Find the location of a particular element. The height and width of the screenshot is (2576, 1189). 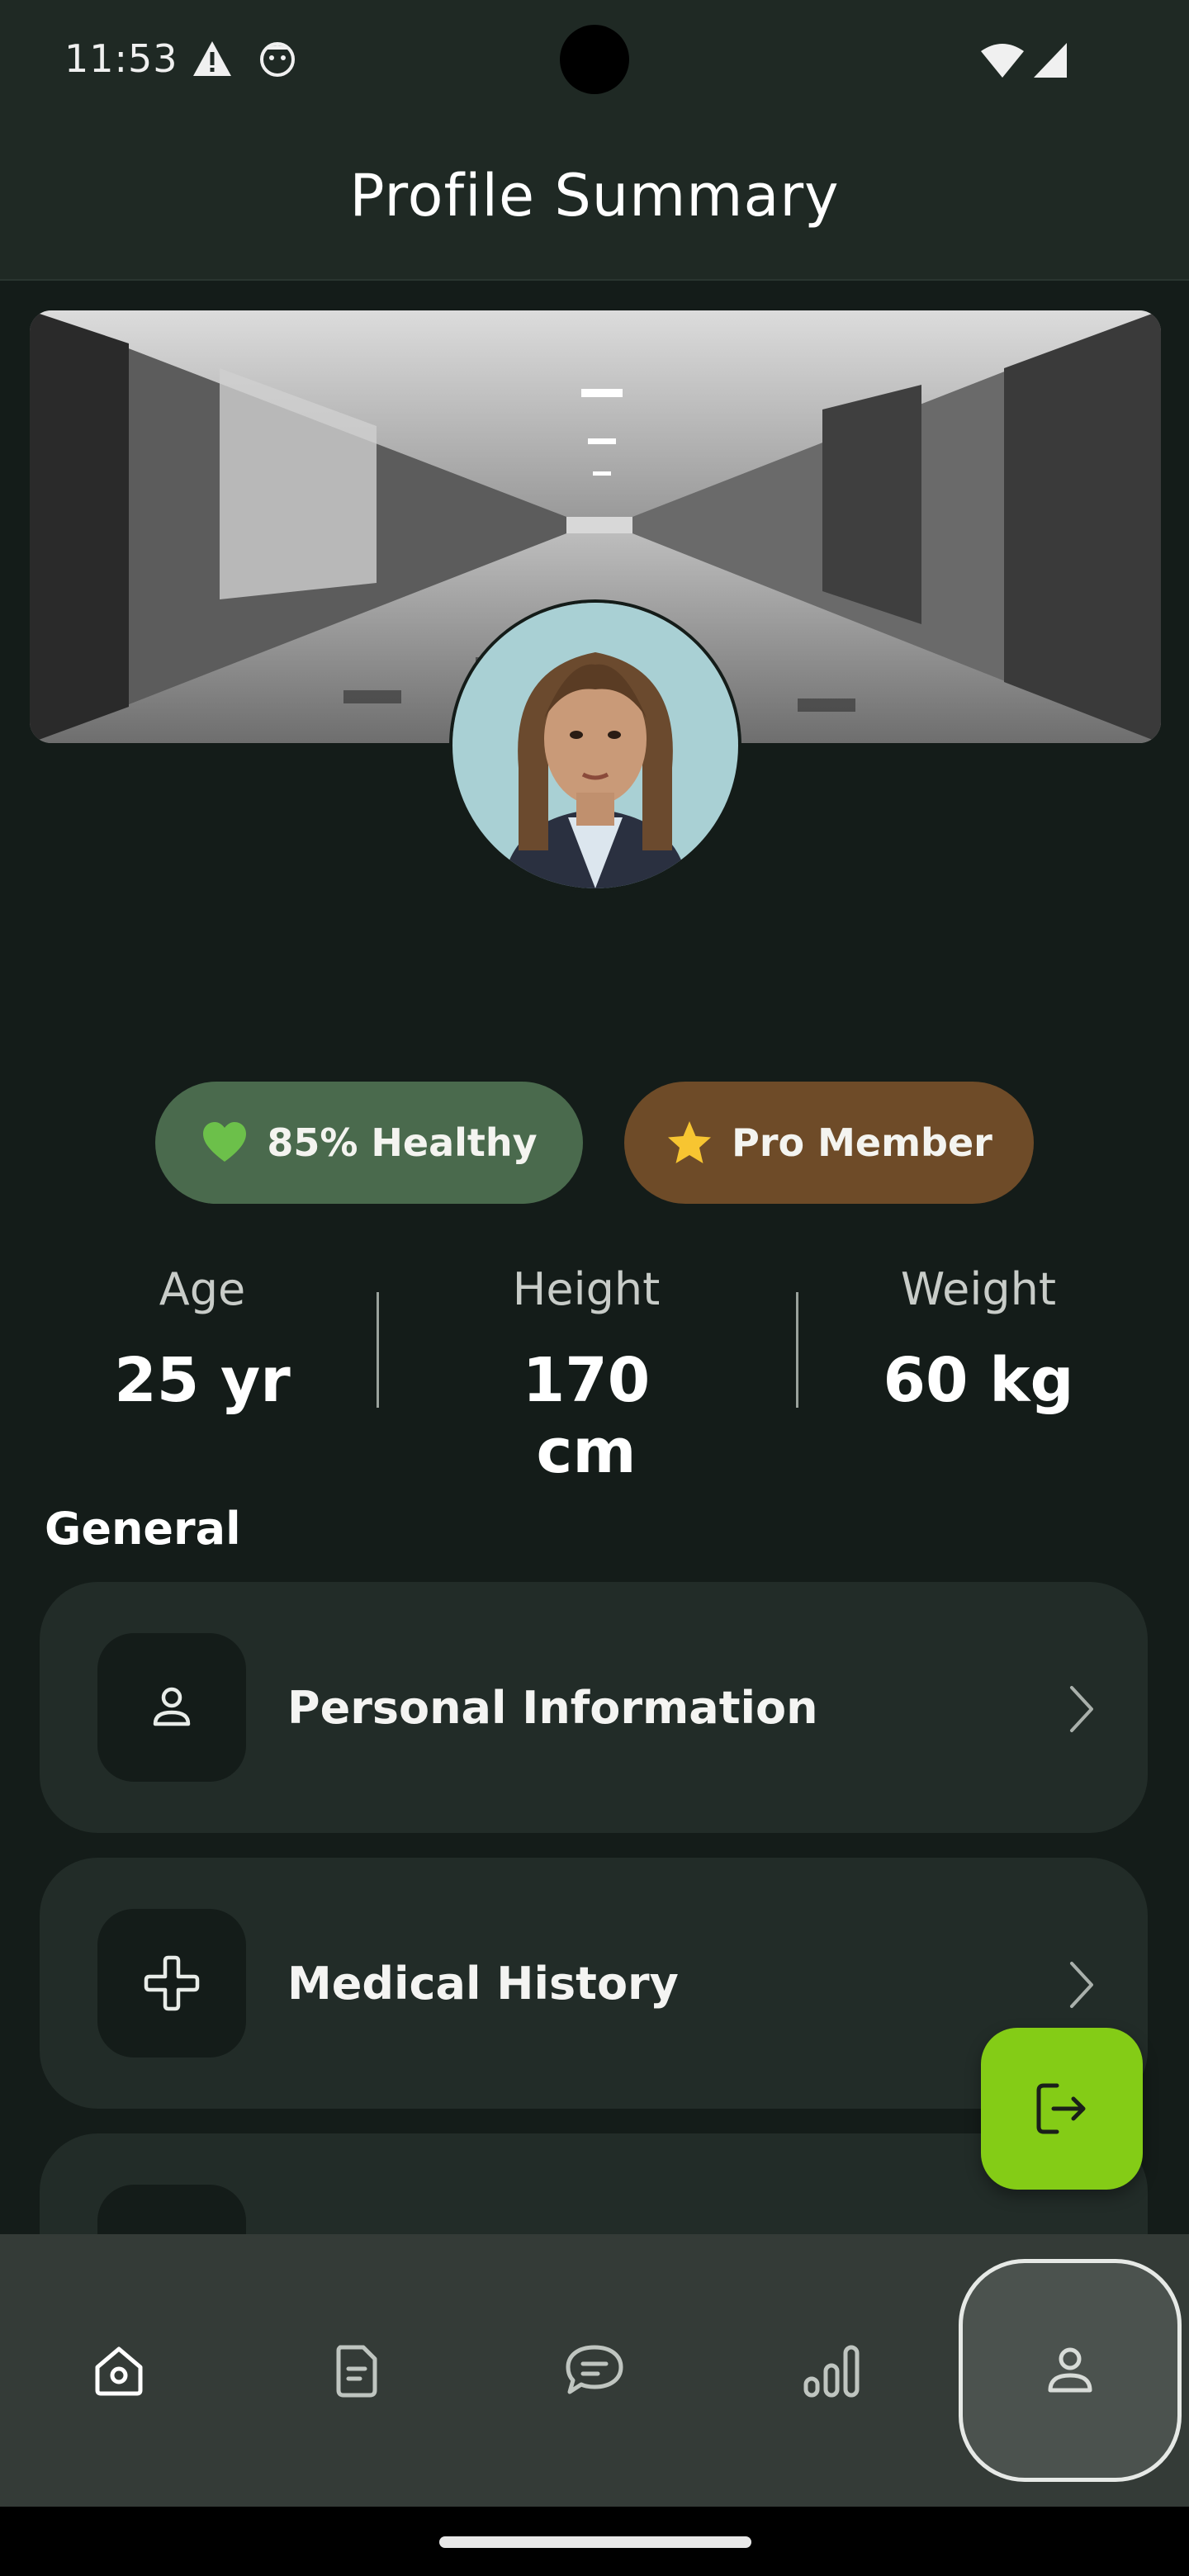

status-time: 11:53 is located at coordinates (121, 58).